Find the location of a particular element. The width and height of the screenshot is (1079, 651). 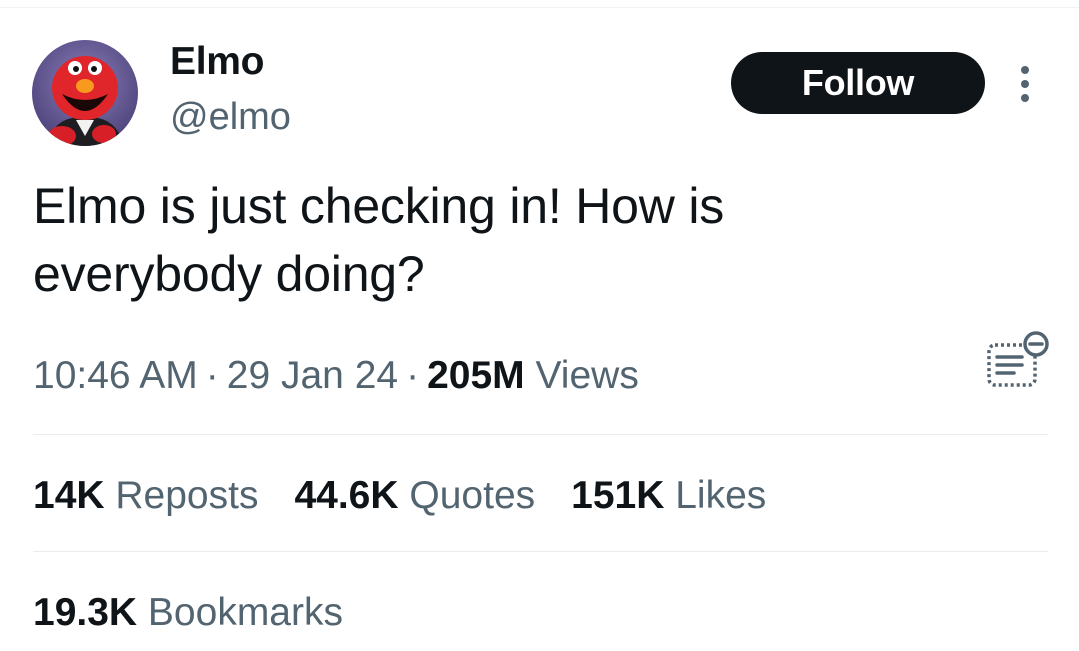

author-handle: @elmo is located at coordinates (230, 117).